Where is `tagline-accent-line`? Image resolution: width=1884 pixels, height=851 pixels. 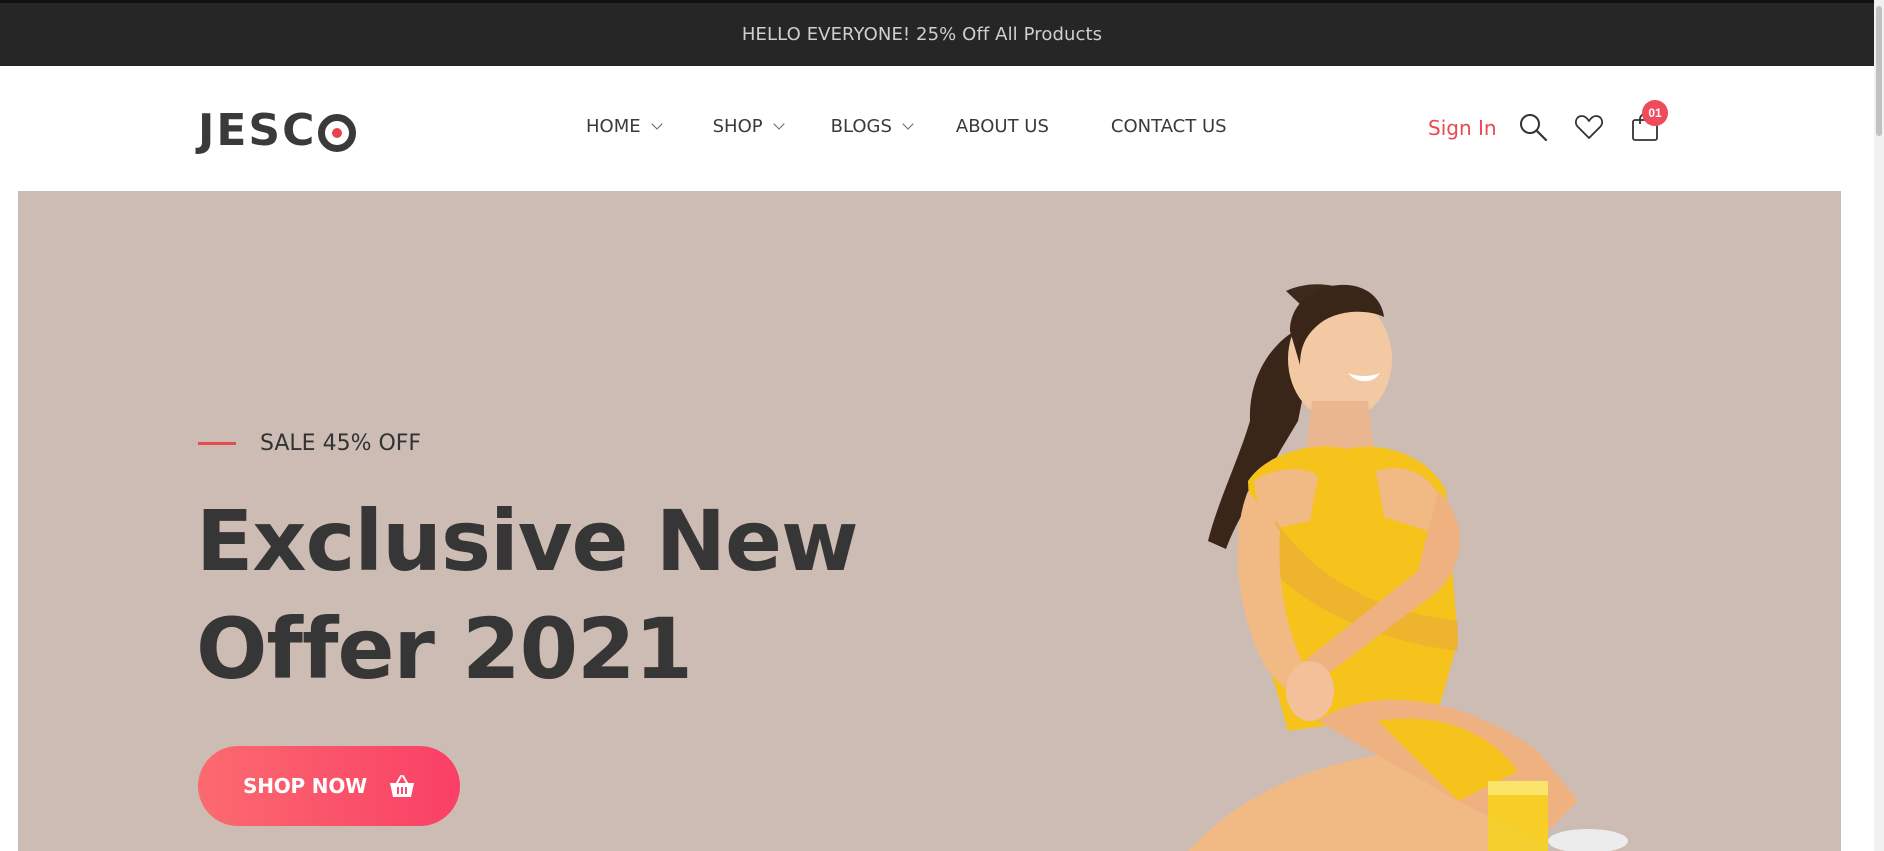 tagline-accent-line is located at coordinates (217, 443).